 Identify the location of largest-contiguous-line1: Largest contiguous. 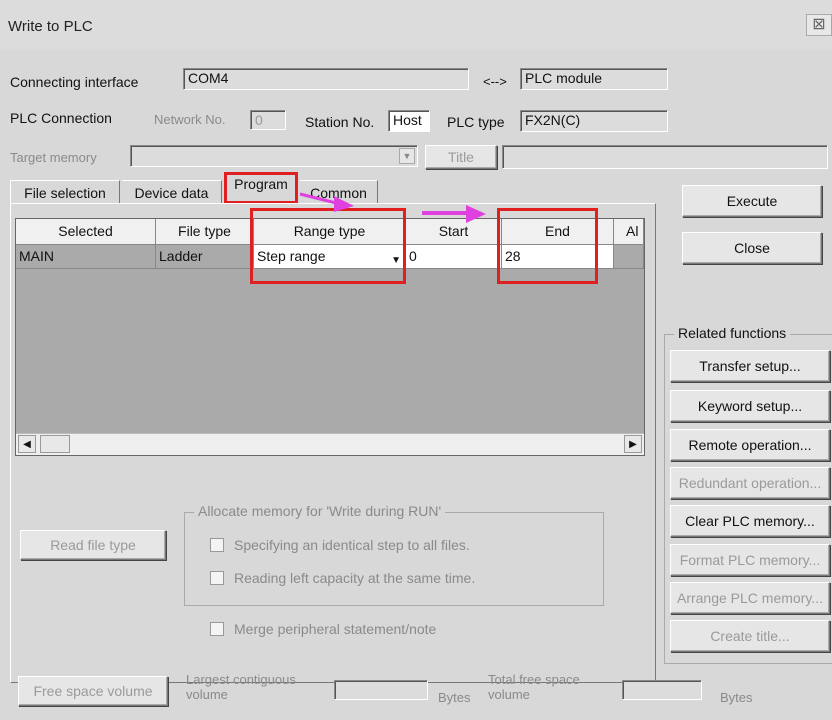
(241, 679).